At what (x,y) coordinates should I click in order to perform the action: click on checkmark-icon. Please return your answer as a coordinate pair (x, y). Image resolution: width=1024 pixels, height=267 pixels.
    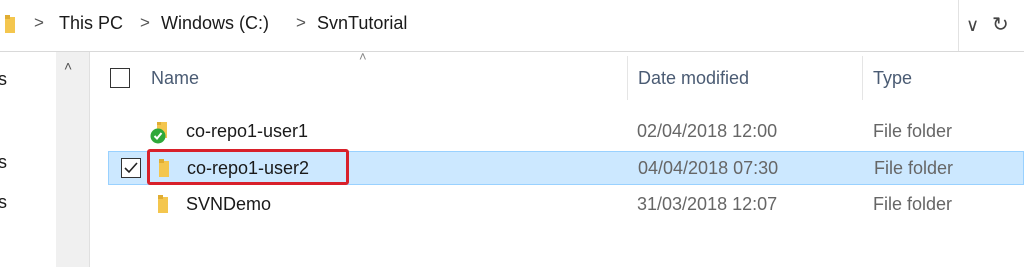
    Looking at the image, I should click on (131, 168).